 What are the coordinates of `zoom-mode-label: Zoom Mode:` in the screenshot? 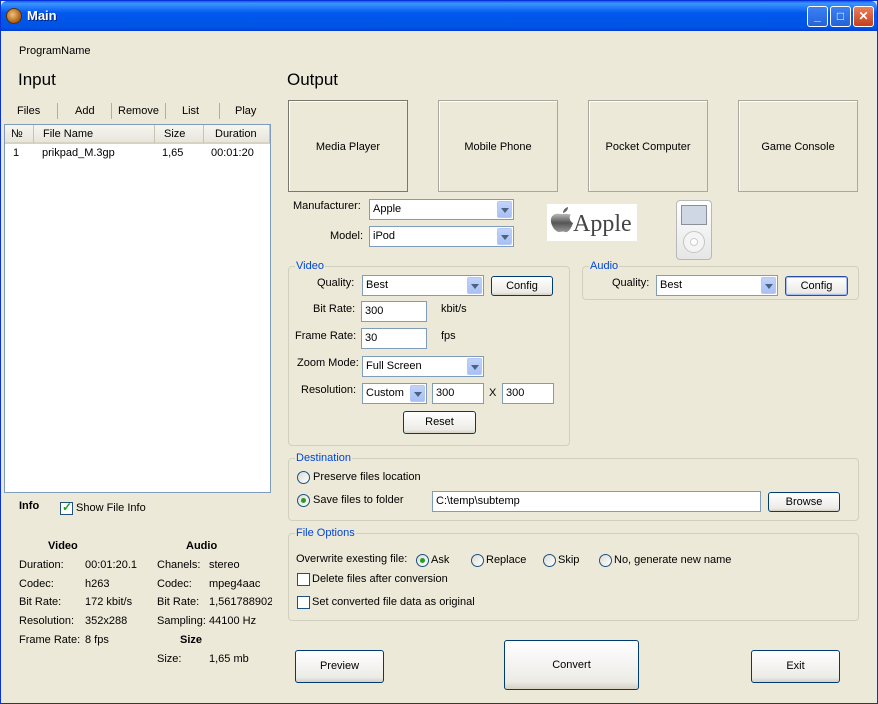 It's located at (328, 363).